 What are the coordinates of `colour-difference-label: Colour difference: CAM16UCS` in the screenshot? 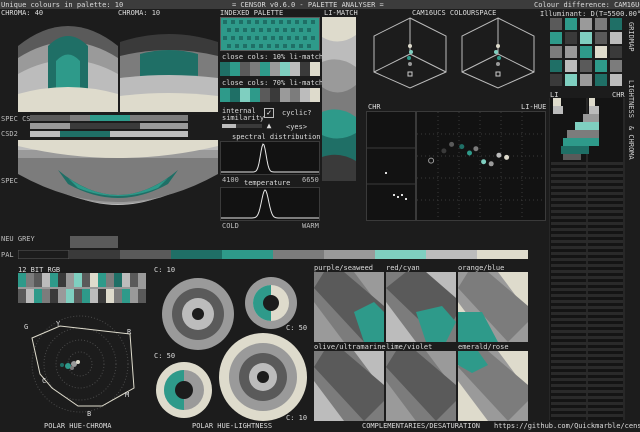 It's located at (587, 5).